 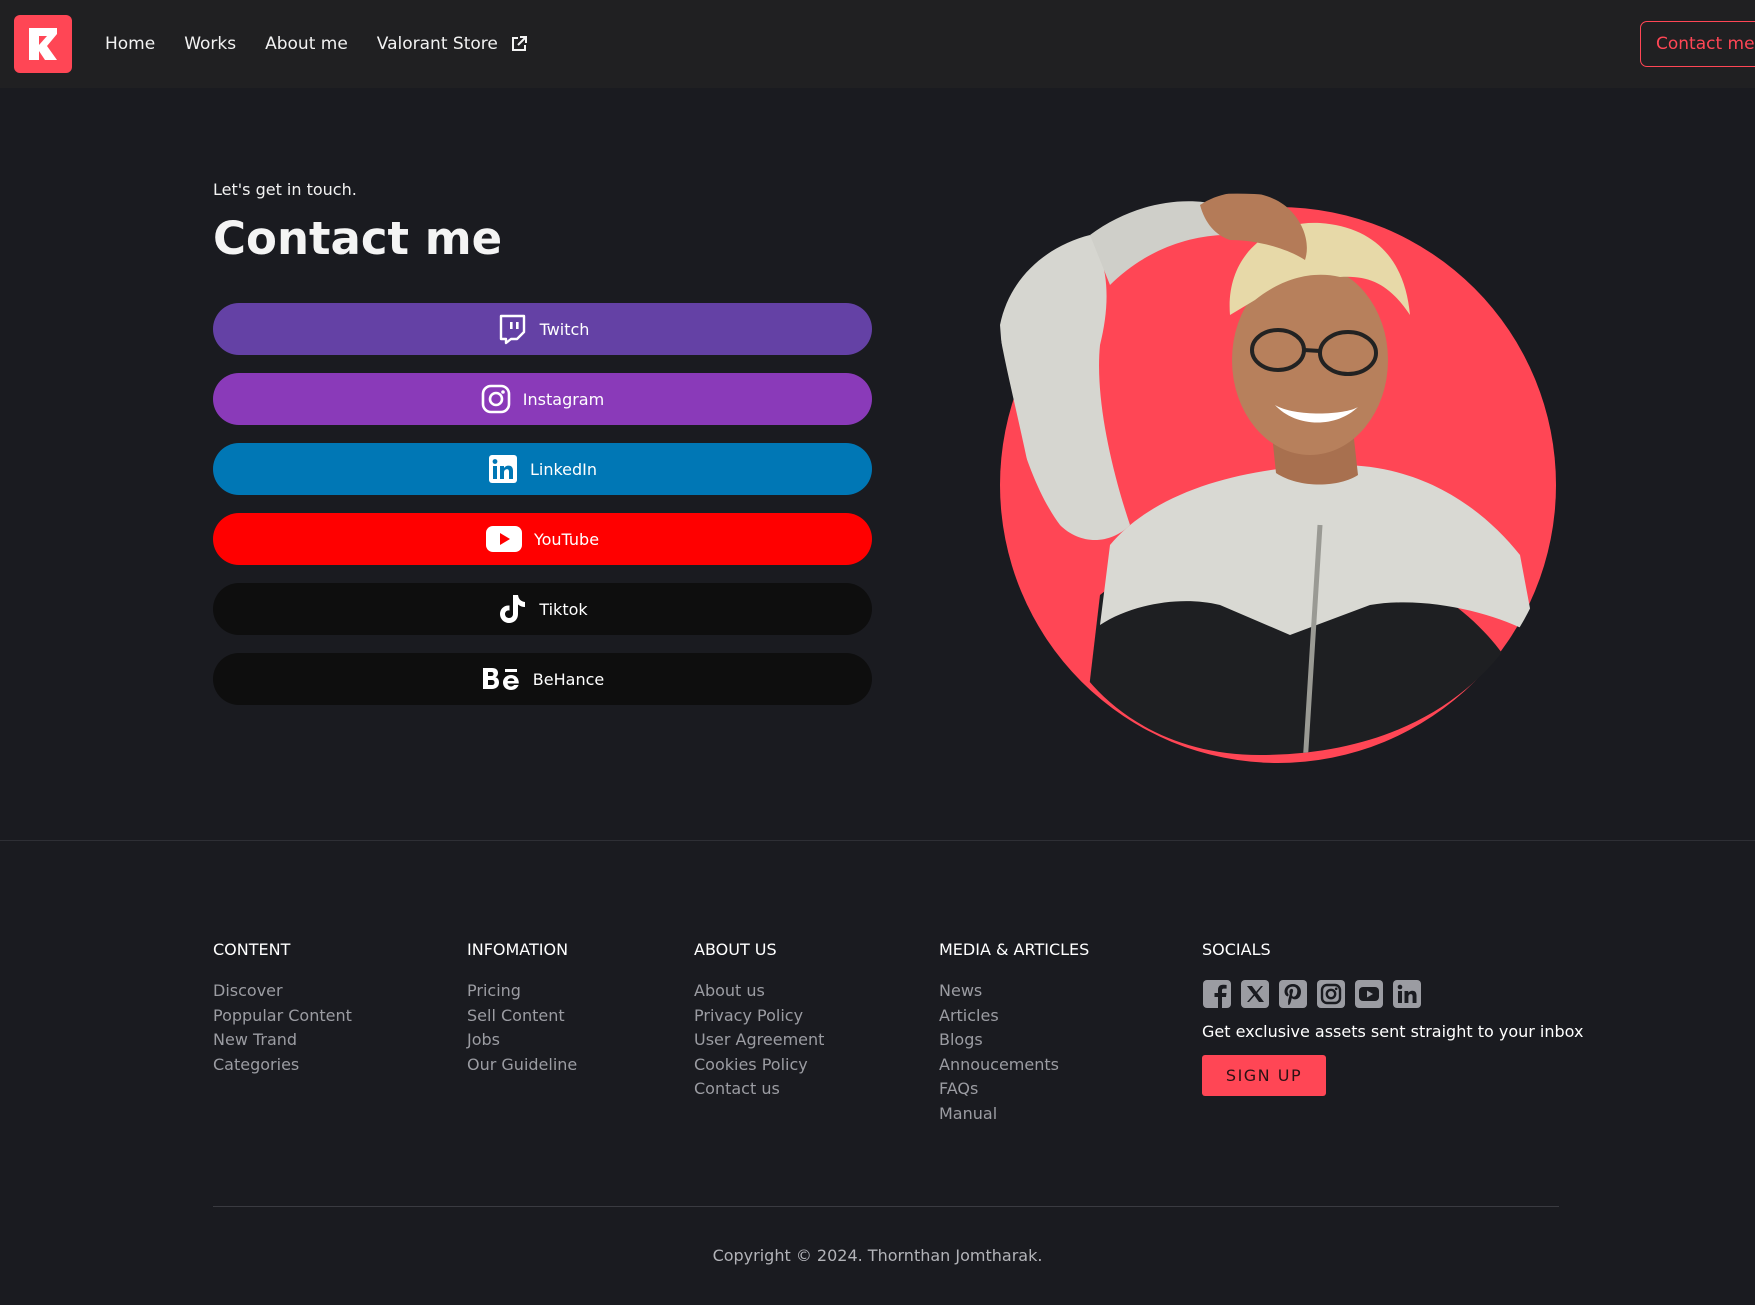 I want to click on section-divider, so click(x=877, y=840).